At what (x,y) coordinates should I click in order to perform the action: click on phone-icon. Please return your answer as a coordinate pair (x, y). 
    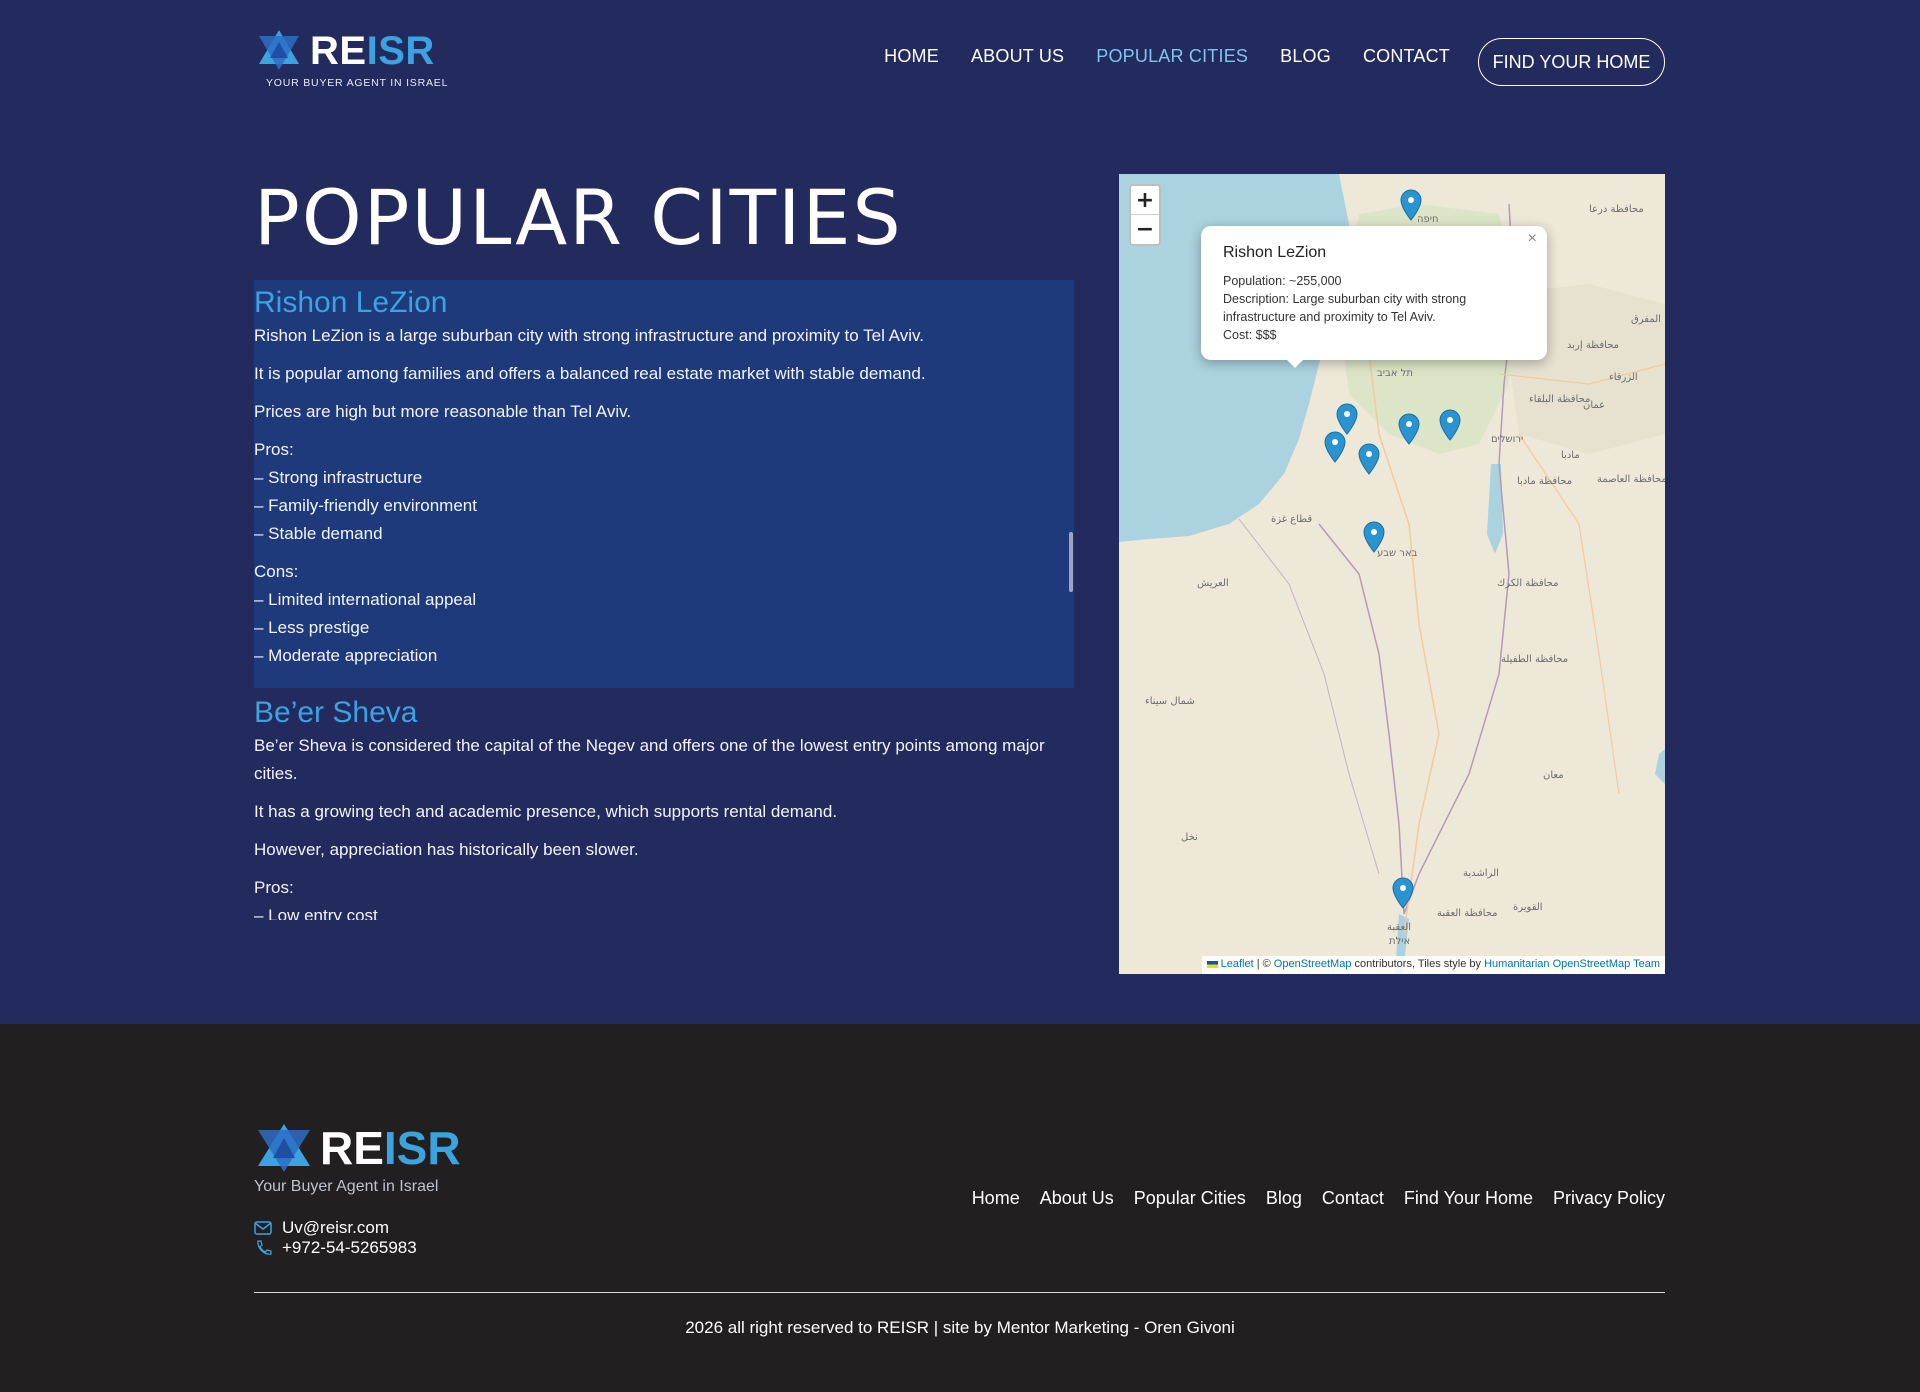
    Looking at the image, I should click on (264, 1247).